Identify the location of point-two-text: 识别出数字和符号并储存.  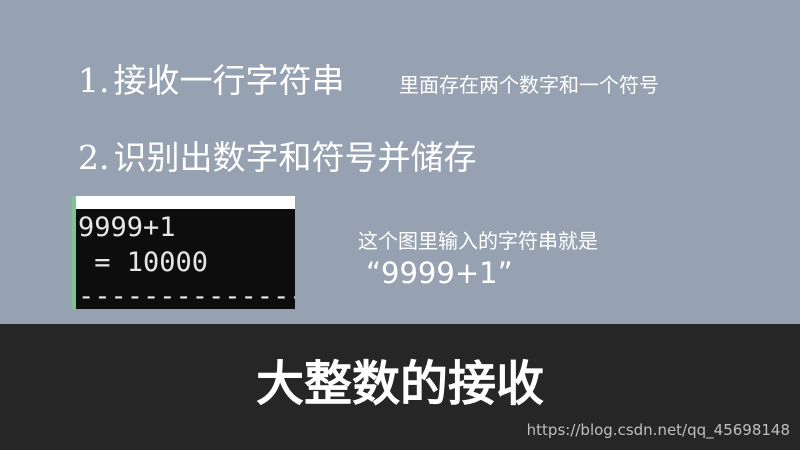
(295, 157).